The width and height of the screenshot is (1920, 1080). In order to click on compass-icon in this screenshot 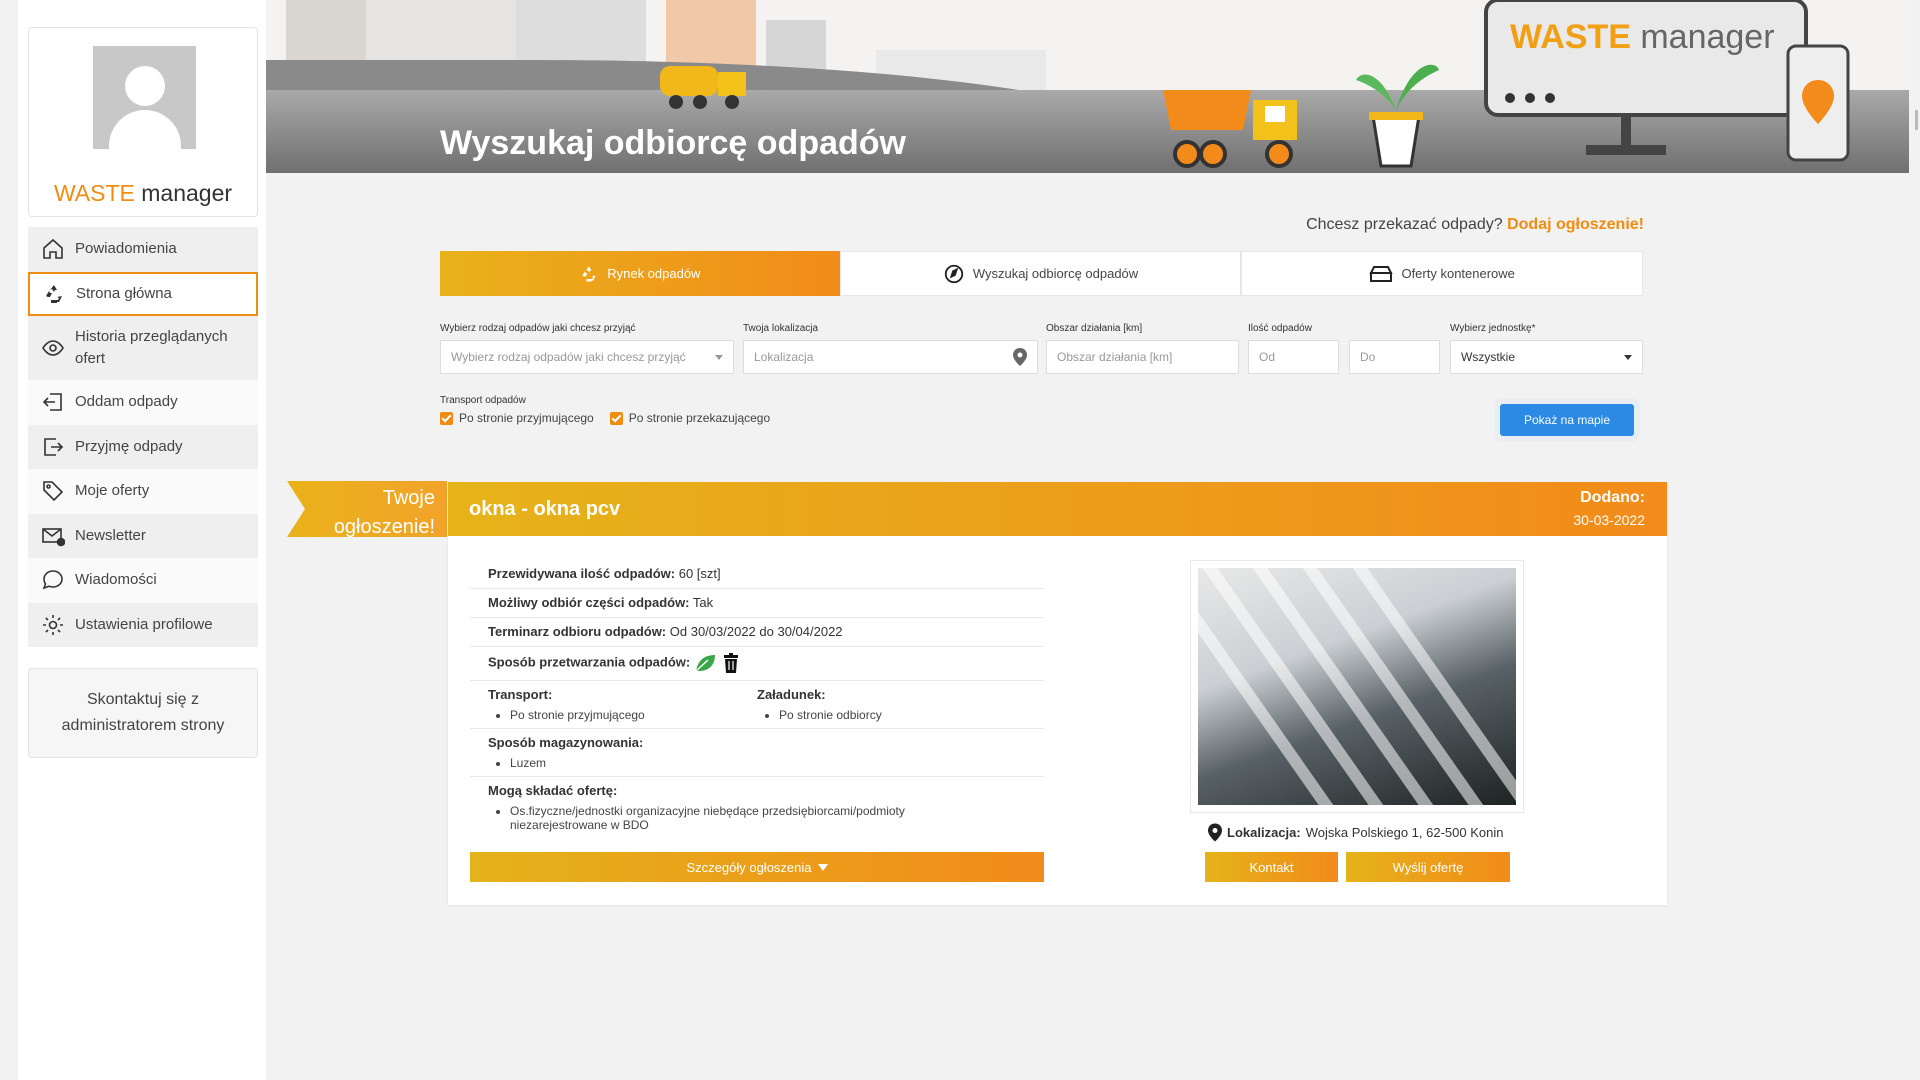, I will do `click(953, 273)`.